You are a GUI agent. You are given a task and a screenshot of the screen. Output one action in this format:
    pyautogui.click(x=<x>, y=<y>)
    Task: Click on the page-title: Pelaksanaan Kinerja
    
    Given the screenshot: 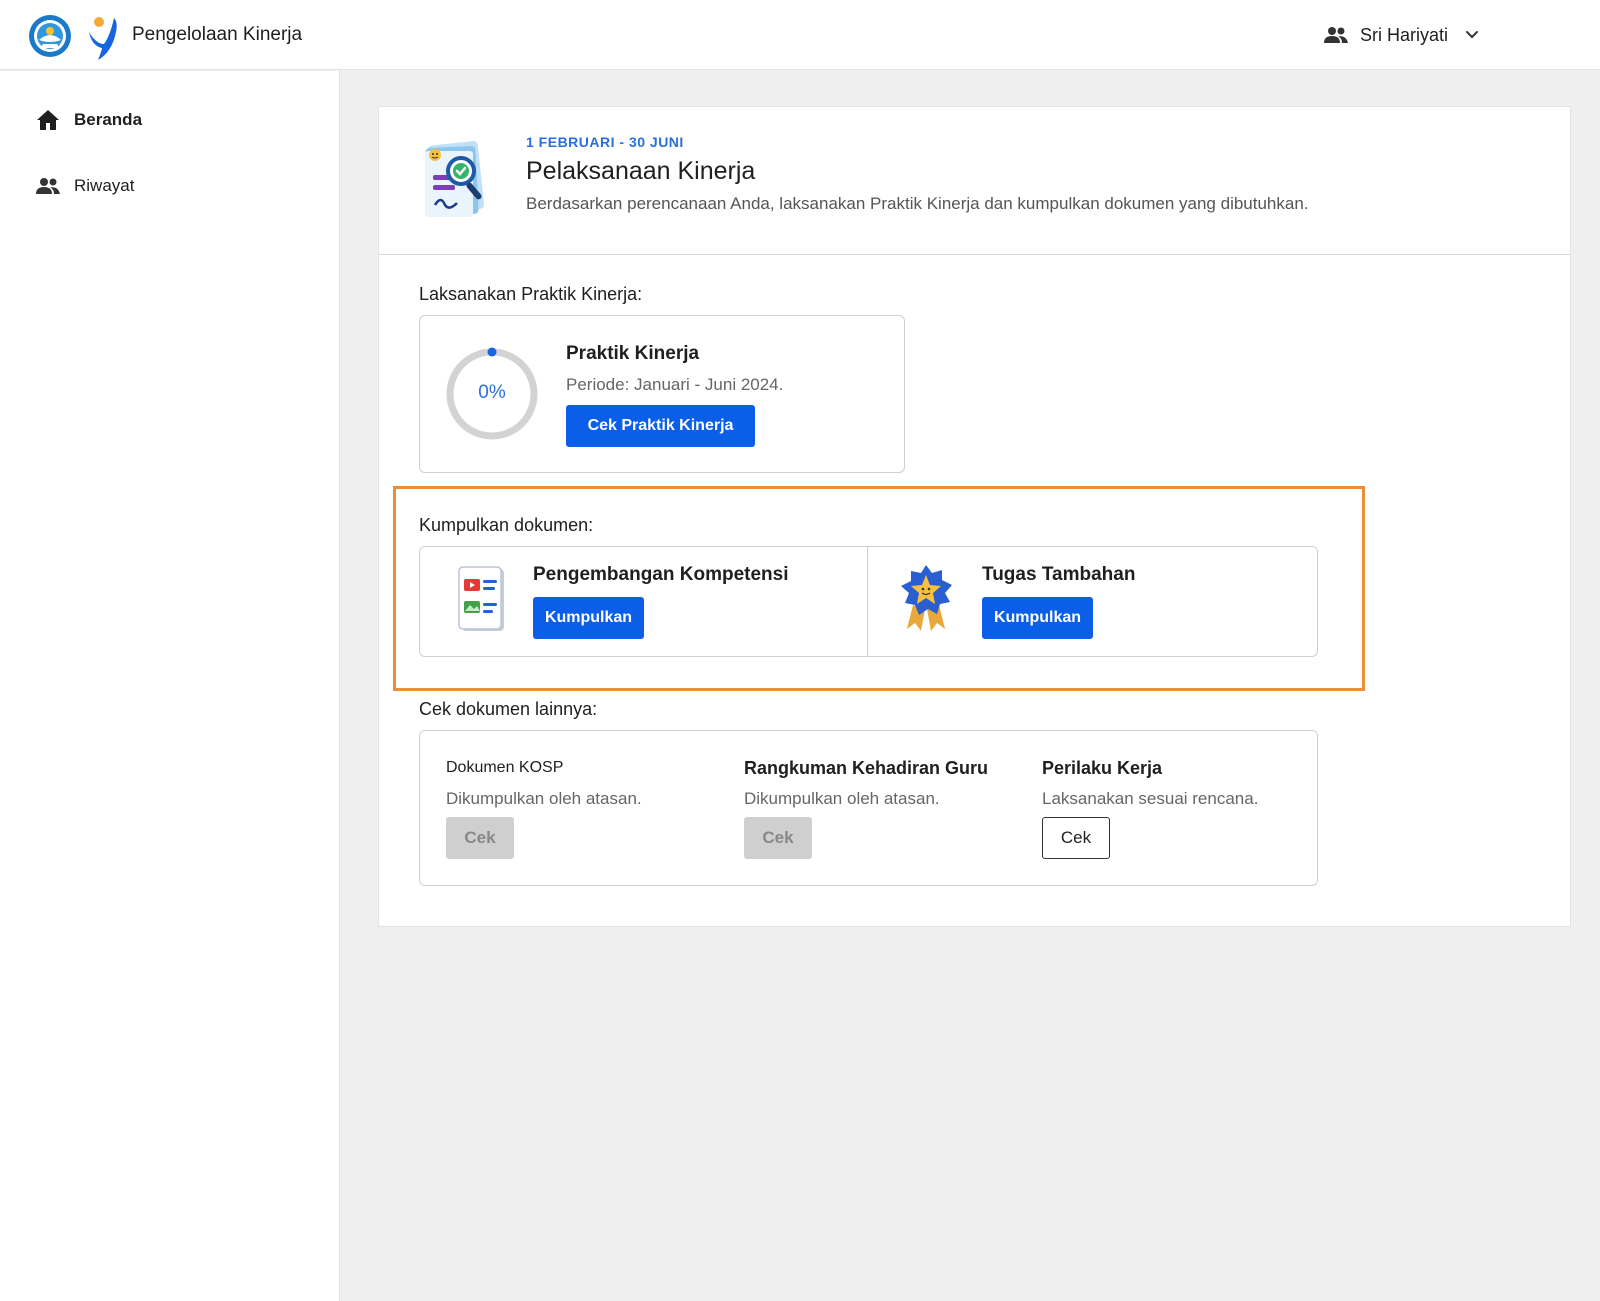 What is the action you would take?
    pyautogui.click(x=641, y=171)
    